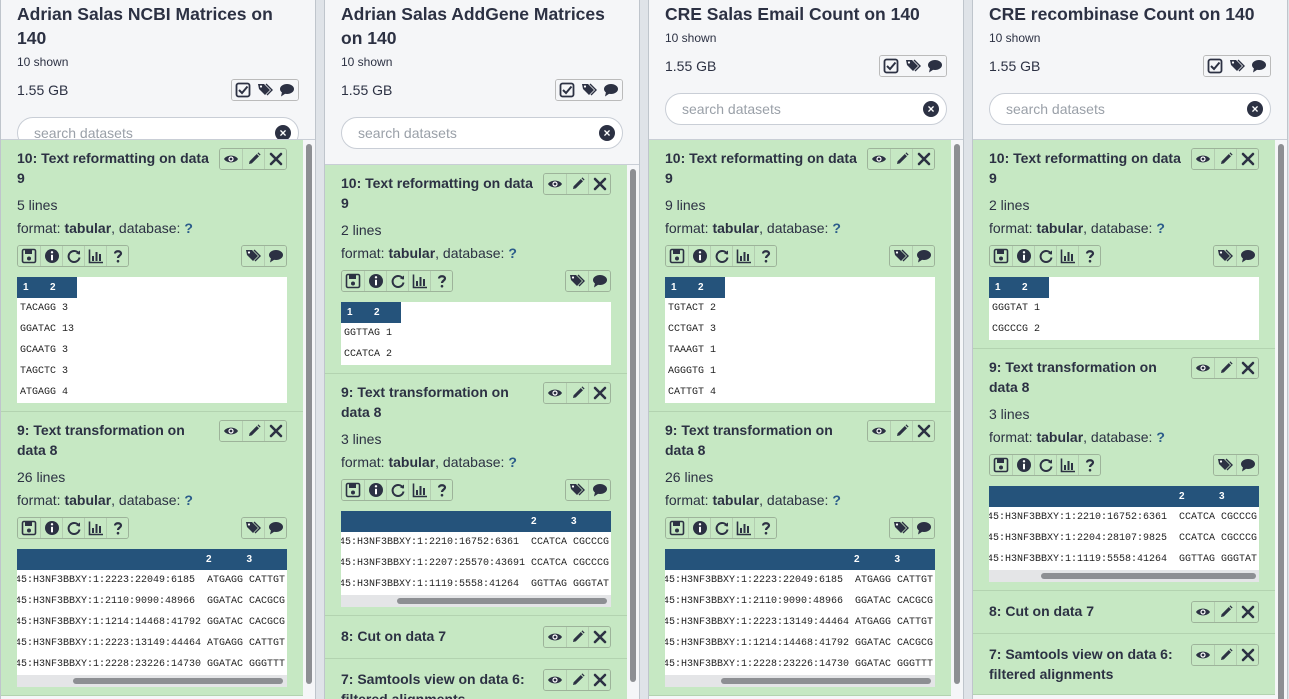 The image size is (1289, 699). I want to click on dataset-title: 8: Cut on data 7, so click(393, 636).